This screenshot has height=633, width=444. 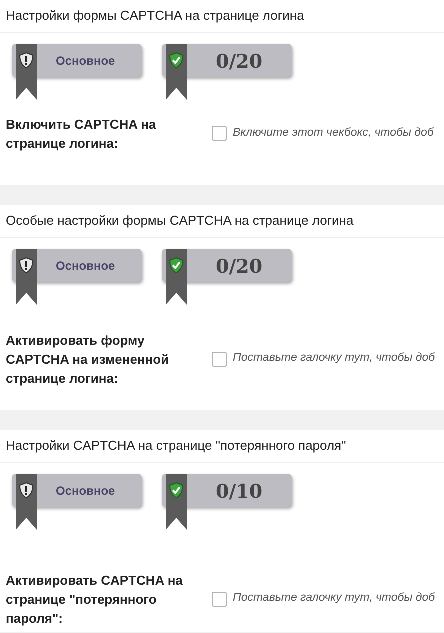 What do you see at coordinates (222, 446) in the screenshot?
I see `section-title: Настройки CAPTCHA на странице "потерянного пароля"` at bounding box center [222, 446].